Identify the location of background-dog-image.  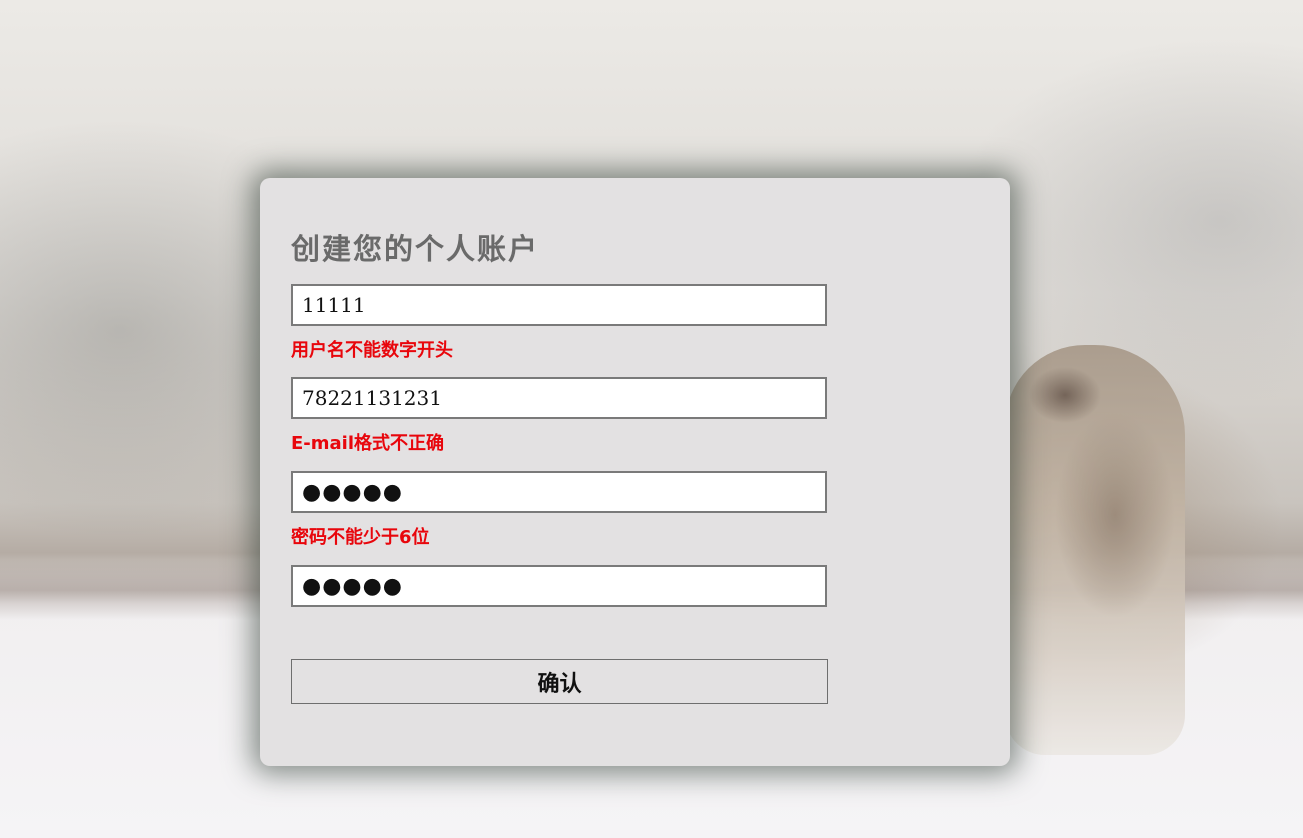
(1095, 550).